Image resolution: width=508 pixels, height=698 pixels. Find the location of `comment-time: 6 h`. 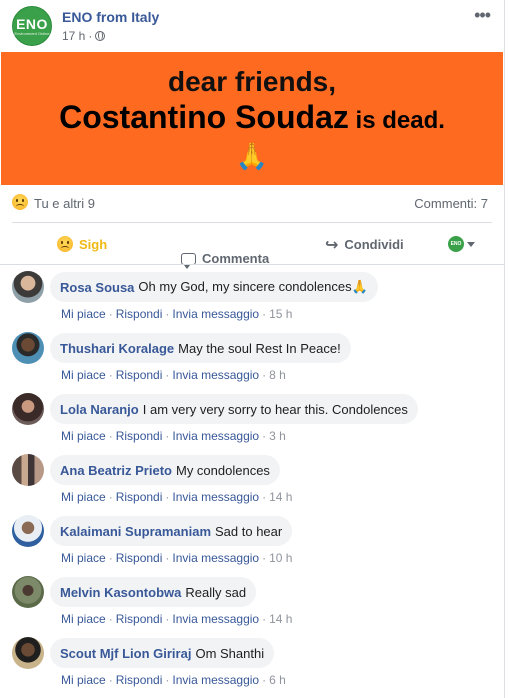

comment-time: 6 h is located at coordinates (277, 680).